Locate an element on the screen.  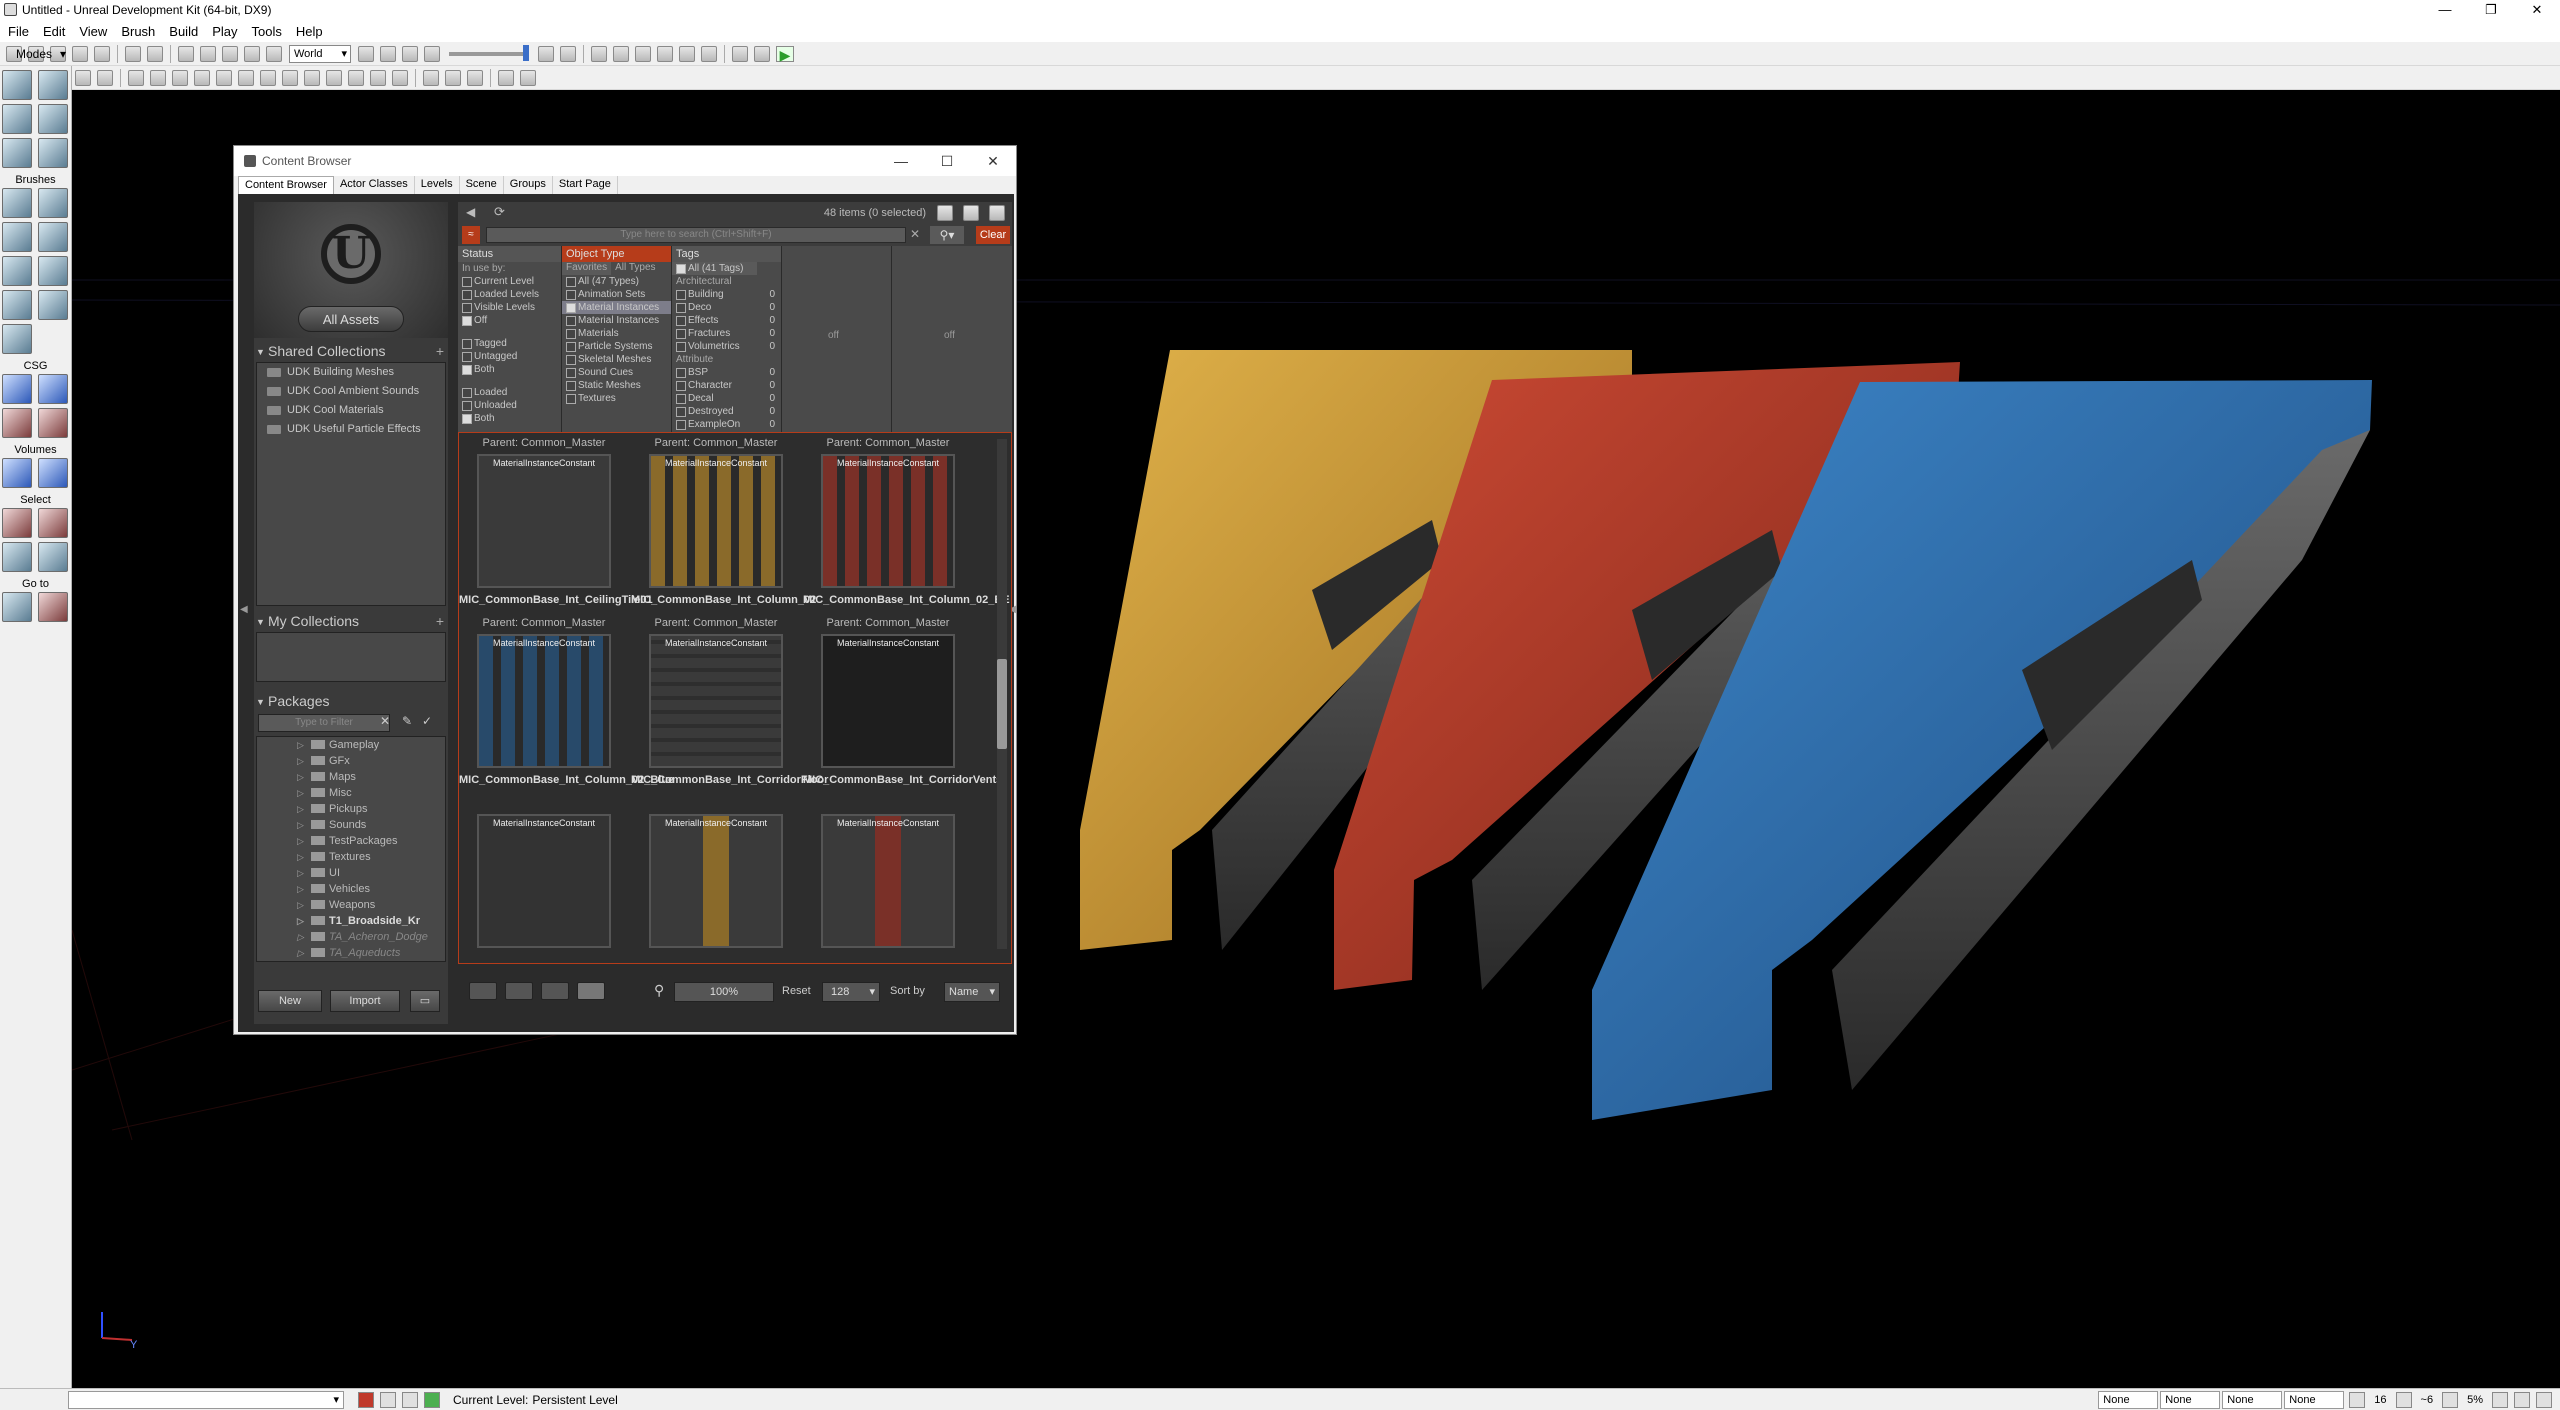
scale-icon is located at coordinates (252, 53).